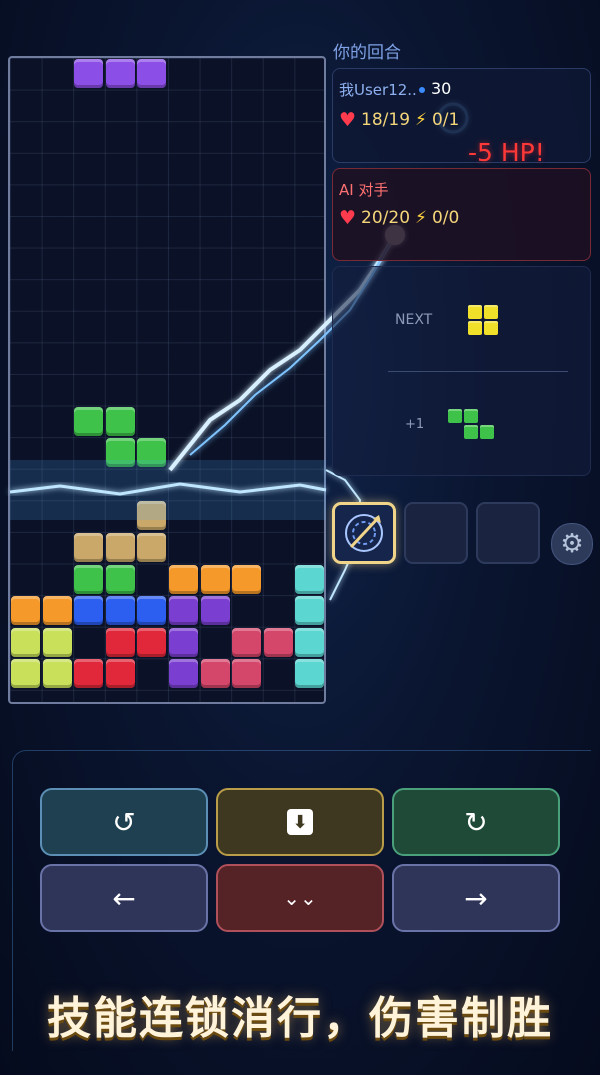 This screenshot has width=600, height=1075. Describe the element at coordinates (386, 120) in the screenshot. I see `player-hp: 18/19` at that location.